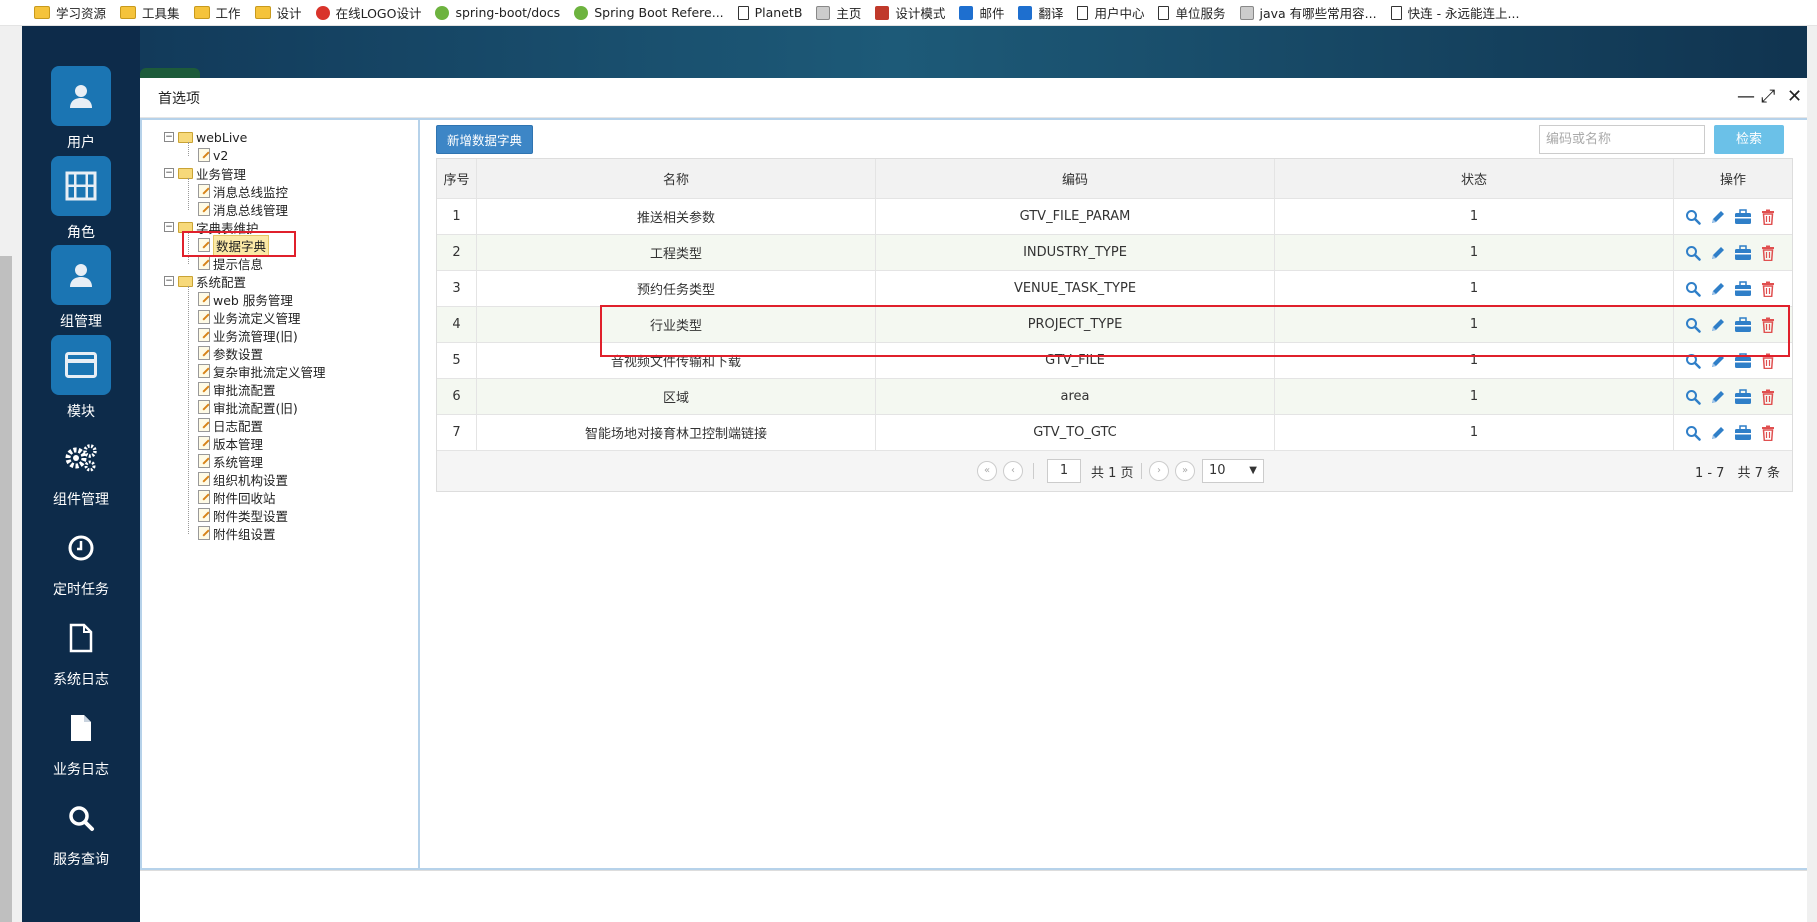 The height and width of the screenshot is (922, 1817). I want to click on window-scrollbar, so click(1812, 474).